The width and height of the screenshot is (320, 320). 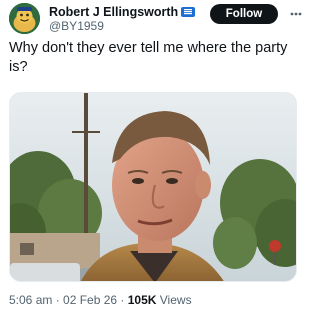 What do you see at coordinates (244, 14) in the screenshot?
I see `follow-button: Follow` at bounding box center [244, 14].